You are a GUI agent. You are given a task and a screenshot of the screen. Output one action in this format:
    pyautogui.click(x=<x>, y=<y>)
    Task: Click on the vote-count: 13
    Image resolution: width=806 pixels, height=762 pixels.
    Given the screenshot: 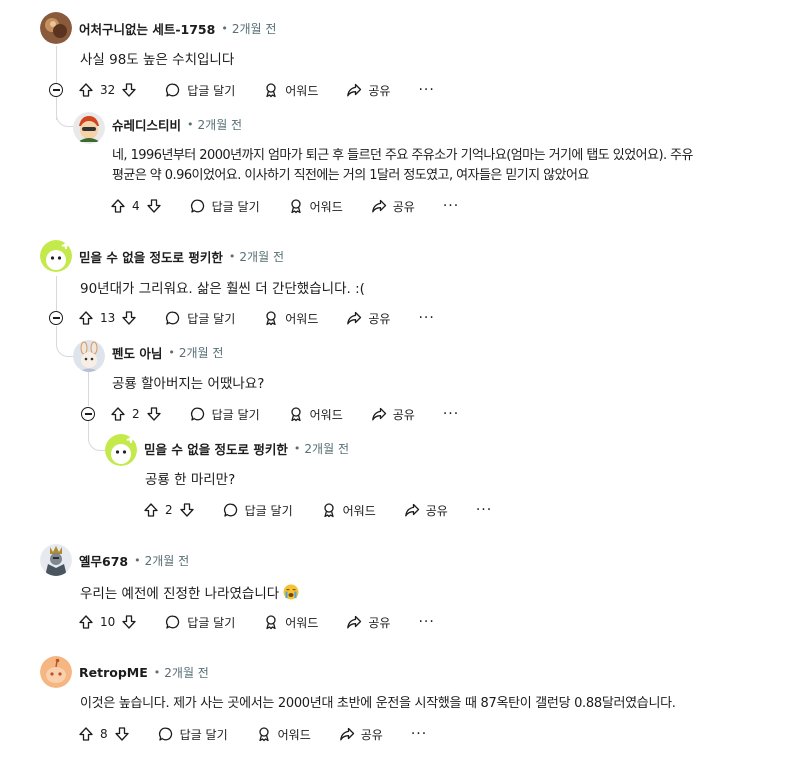 What is the action you would take?
    pyautogui.click(x=108, y=318)
    